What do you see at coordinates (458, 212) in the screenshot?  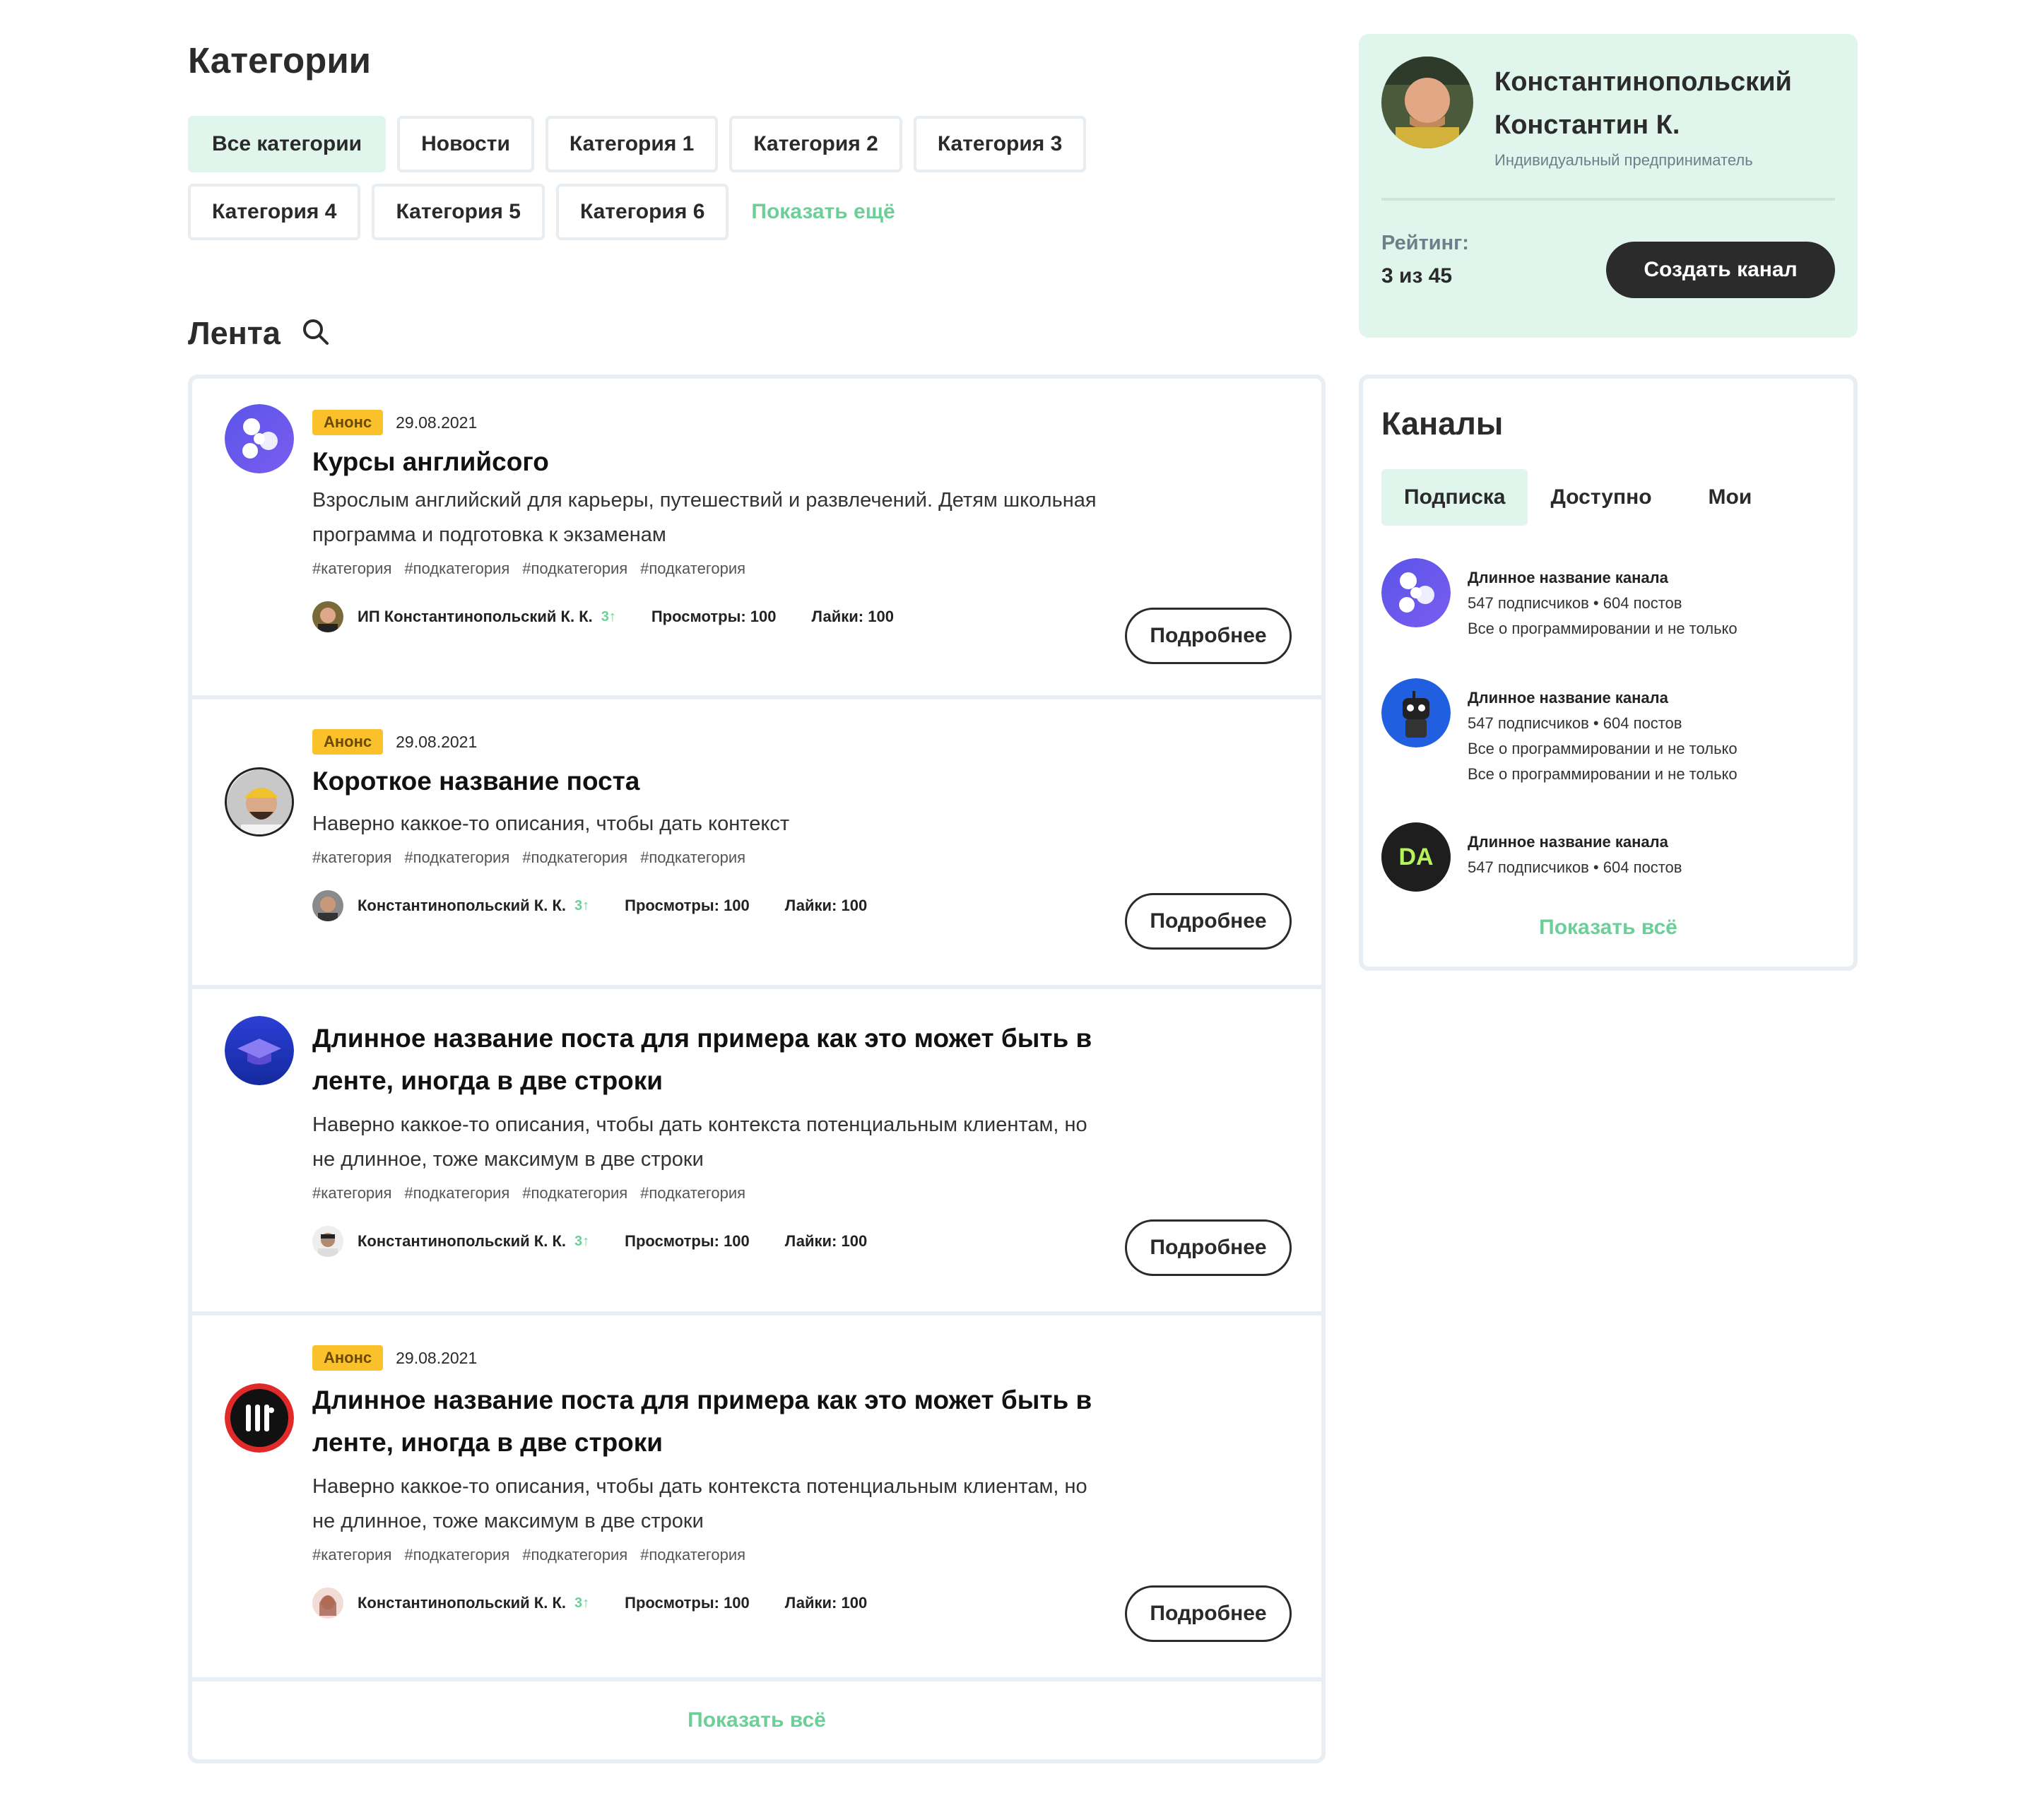 I see `chip-category-5: Категория 5` at bounding box center [458, 212].